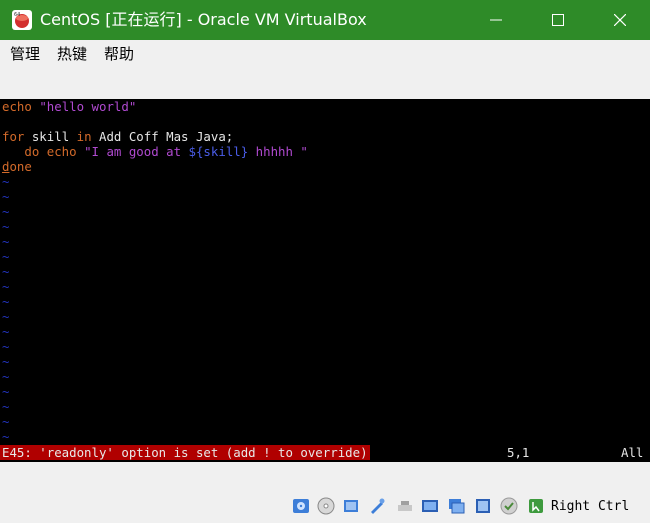 This screenshot has height=523, width=650. Describe the element at coordinates (325, 83) in the screenshot. I see `toolbar-area` at that location.